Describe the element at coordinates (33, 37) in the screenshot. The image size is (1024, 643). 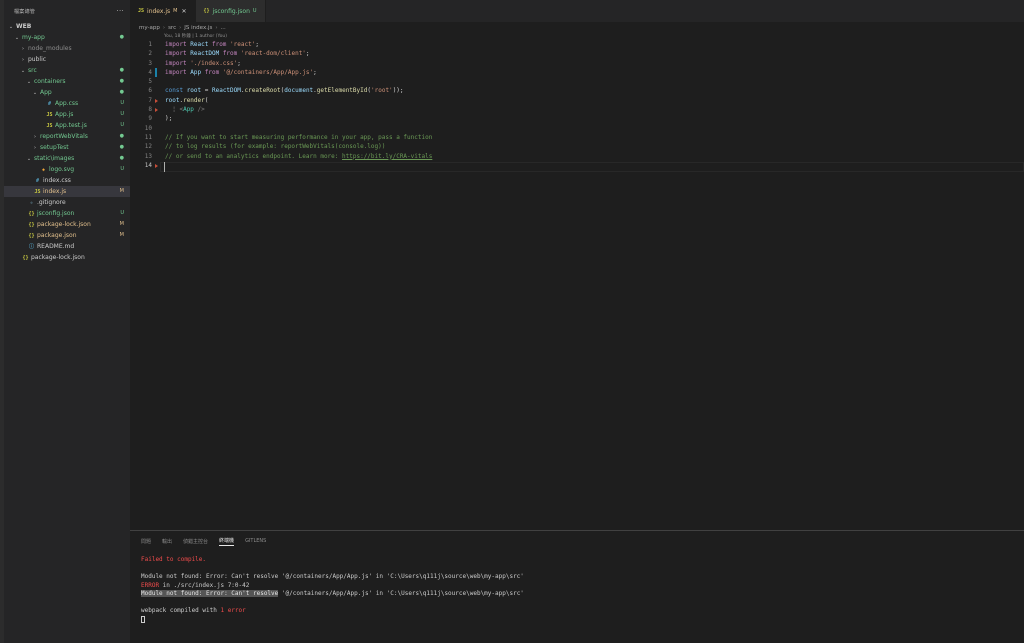
I see `tree-item-label: my-app` at that location.